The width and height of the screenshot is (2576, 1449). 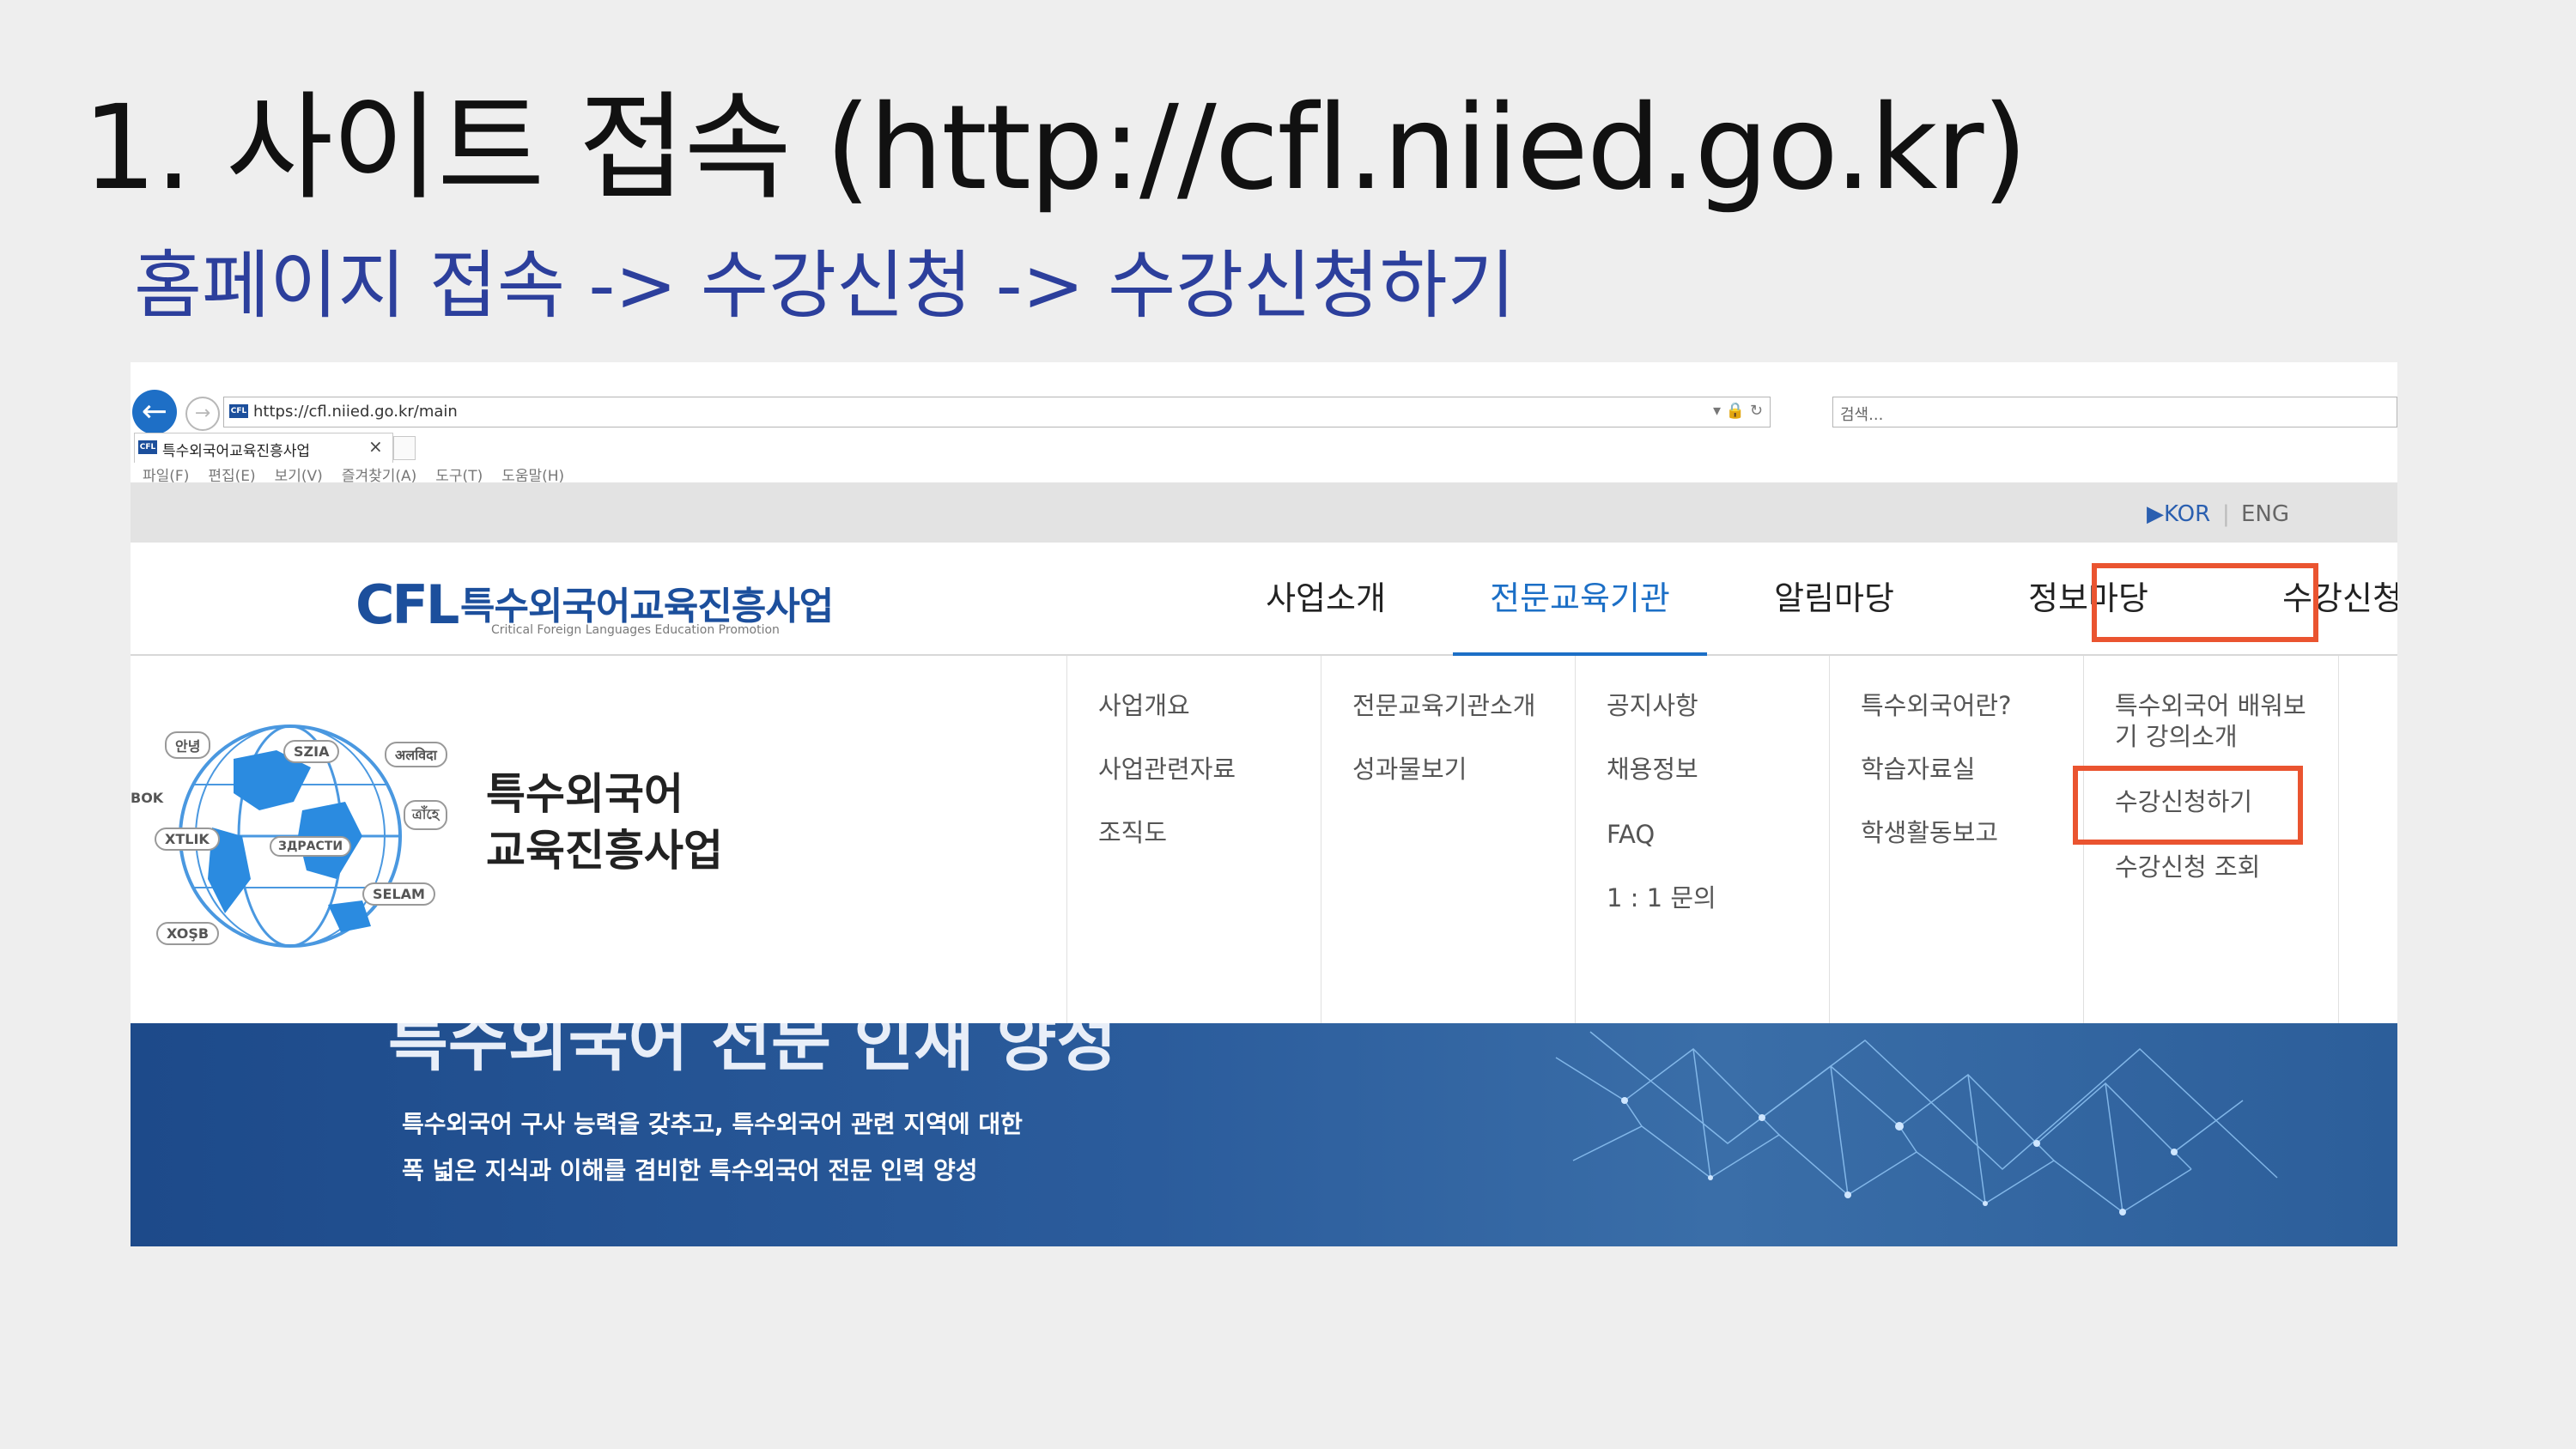 What do you see at coordinates (154, 412) in the screenshot?
I see `back-icon: ←` at bounding box center [154, 412].